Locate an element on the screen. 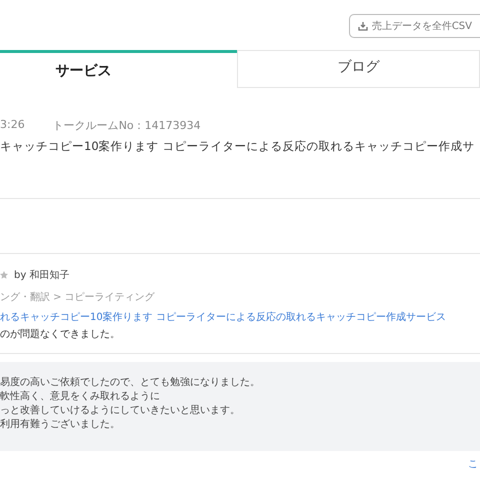 The image size is (480, 480). reply-line: 易度の高いご依頼でしたので、とても勉強になりました。 is located at coordinates (130, 382).